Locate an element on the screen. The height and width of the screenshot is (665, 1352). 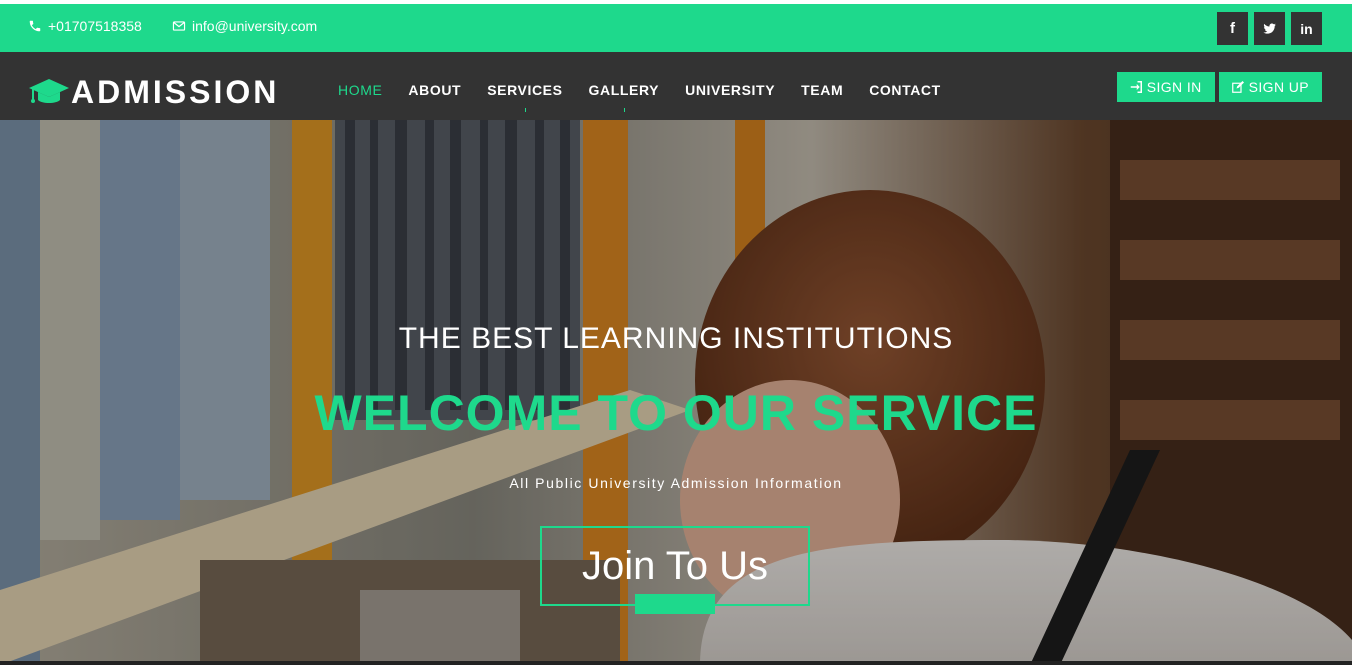
sign-in-icon is located at coordinates (1136, 87).